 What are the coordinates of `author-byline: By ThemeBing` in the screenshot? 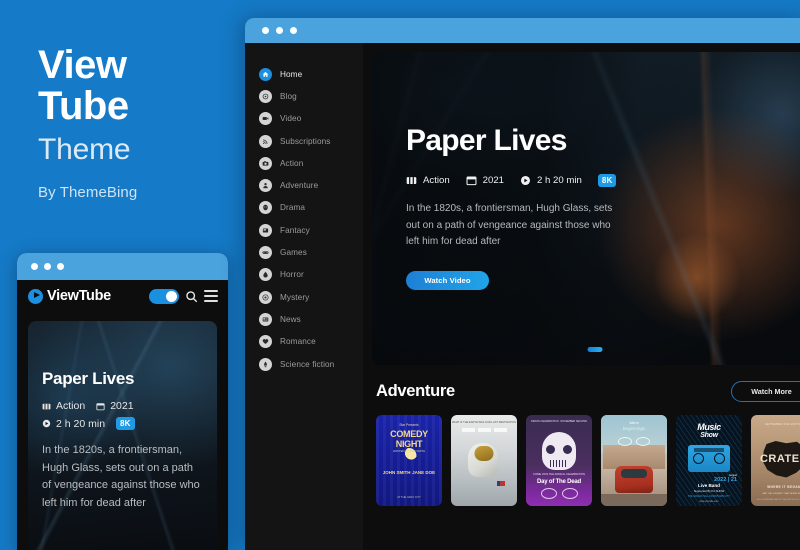 It's located at (88, 192).